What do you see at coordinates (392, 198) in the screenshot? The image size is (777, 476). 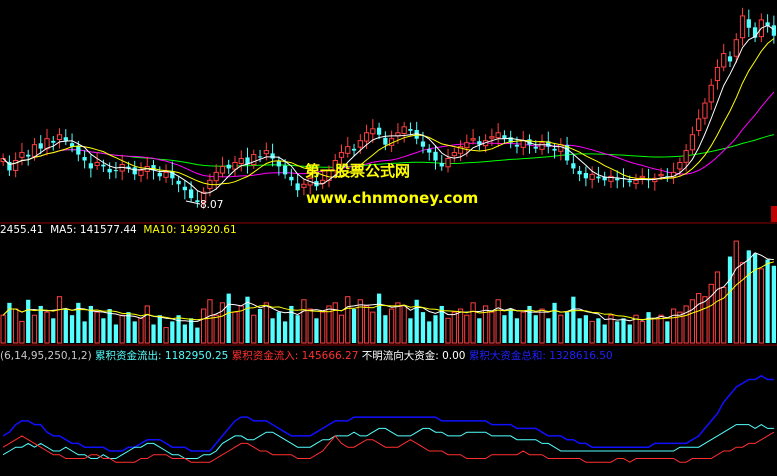 I see `watermark-url: www.chnmoney.com` at bounding box center [392, 198].